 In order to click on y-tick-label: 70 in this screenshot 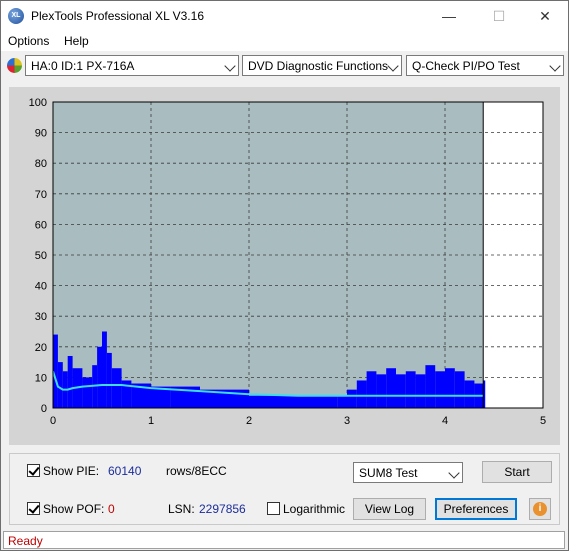, I will do `click(41, 195)`.